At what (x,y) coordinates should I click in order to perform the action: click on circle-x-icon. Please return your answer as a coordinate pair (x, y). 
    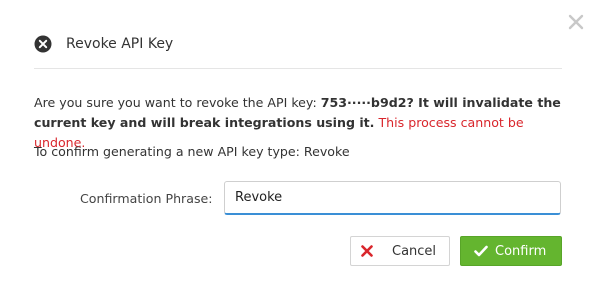
    Looking at the image, I should click on (43, 44).